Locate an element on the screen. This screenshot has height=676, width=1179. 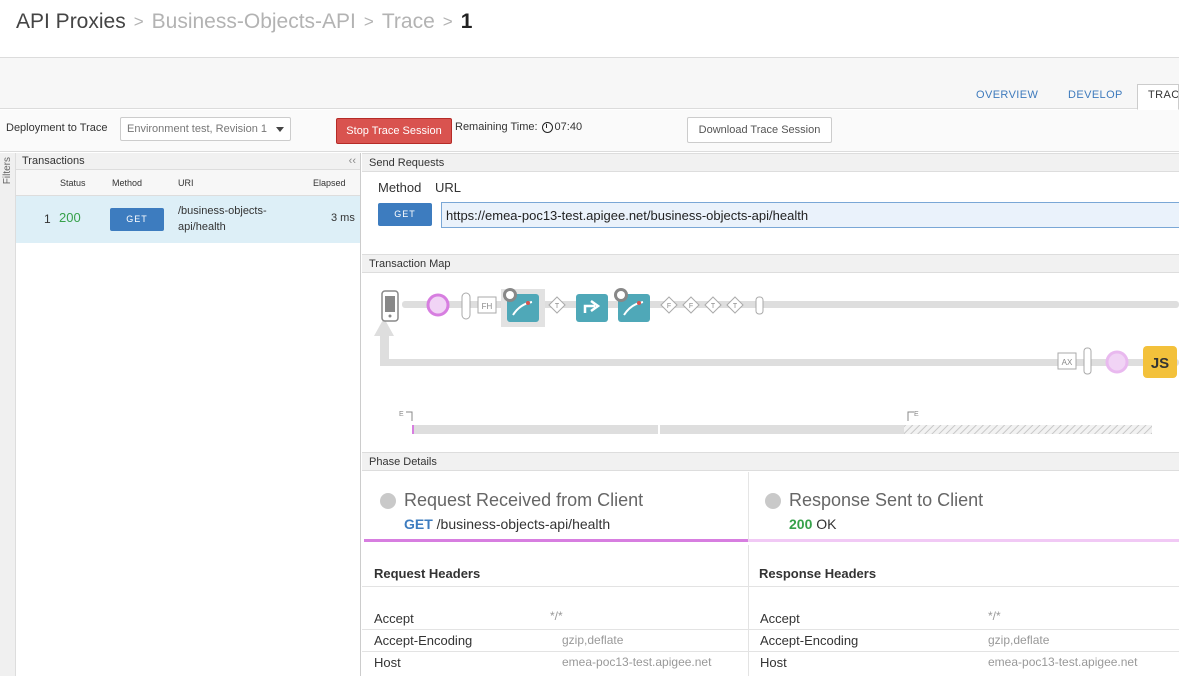
collapse-icon: ‹‹ is located at coordinates (352, 161).